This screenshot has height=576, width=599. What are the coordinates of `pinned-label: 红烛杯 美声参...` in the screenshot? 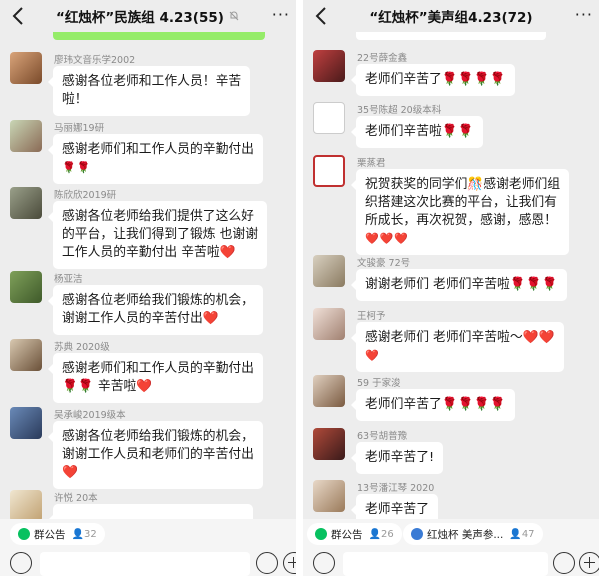 It's located at (465, 534).